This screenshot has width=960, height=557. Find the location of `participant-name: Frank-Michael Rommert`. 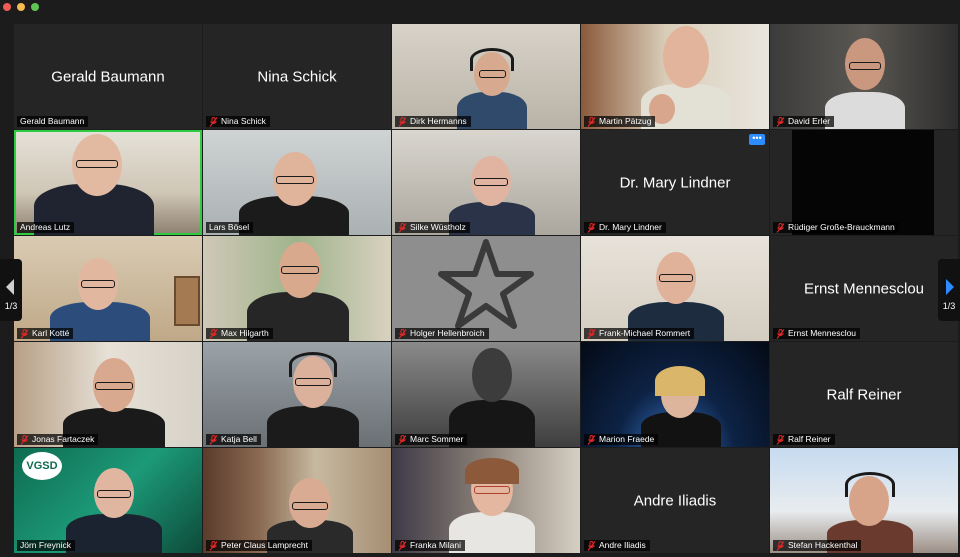

participant-name: Frank-Michael Rommert is located at coordinates (645, 333).